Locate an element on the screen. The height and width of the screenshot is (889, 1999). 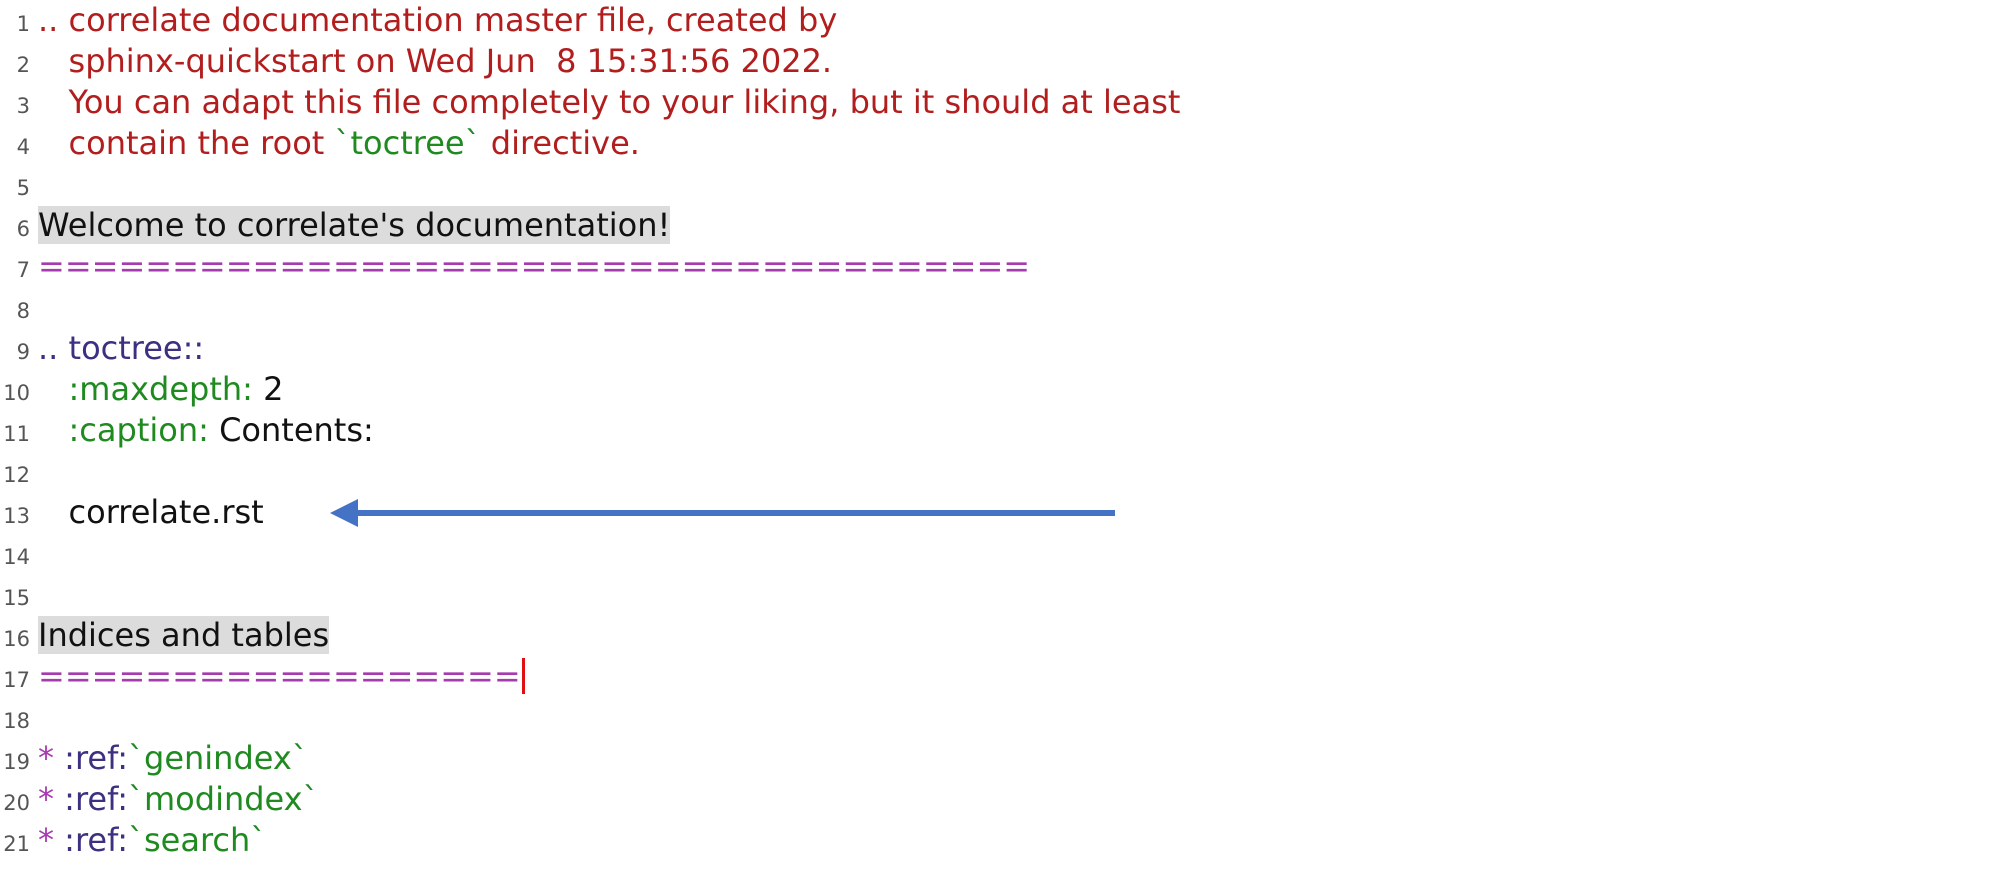
line-text: ================== is located at coordinates (281, 676).